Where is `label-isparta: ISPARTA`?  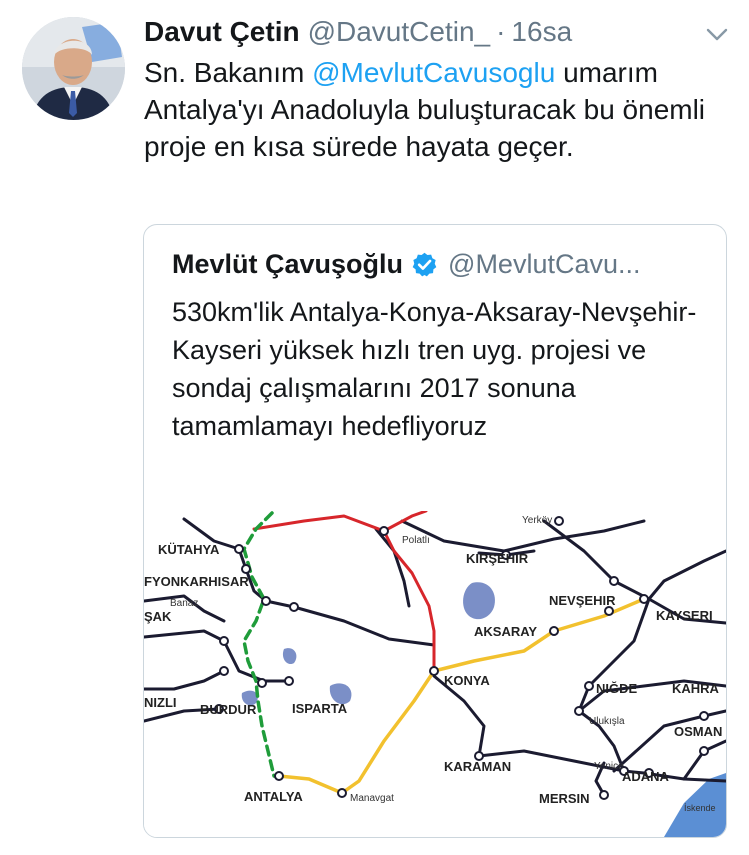 label-isparta: ISPARTA is located at coordinates (320, 708).